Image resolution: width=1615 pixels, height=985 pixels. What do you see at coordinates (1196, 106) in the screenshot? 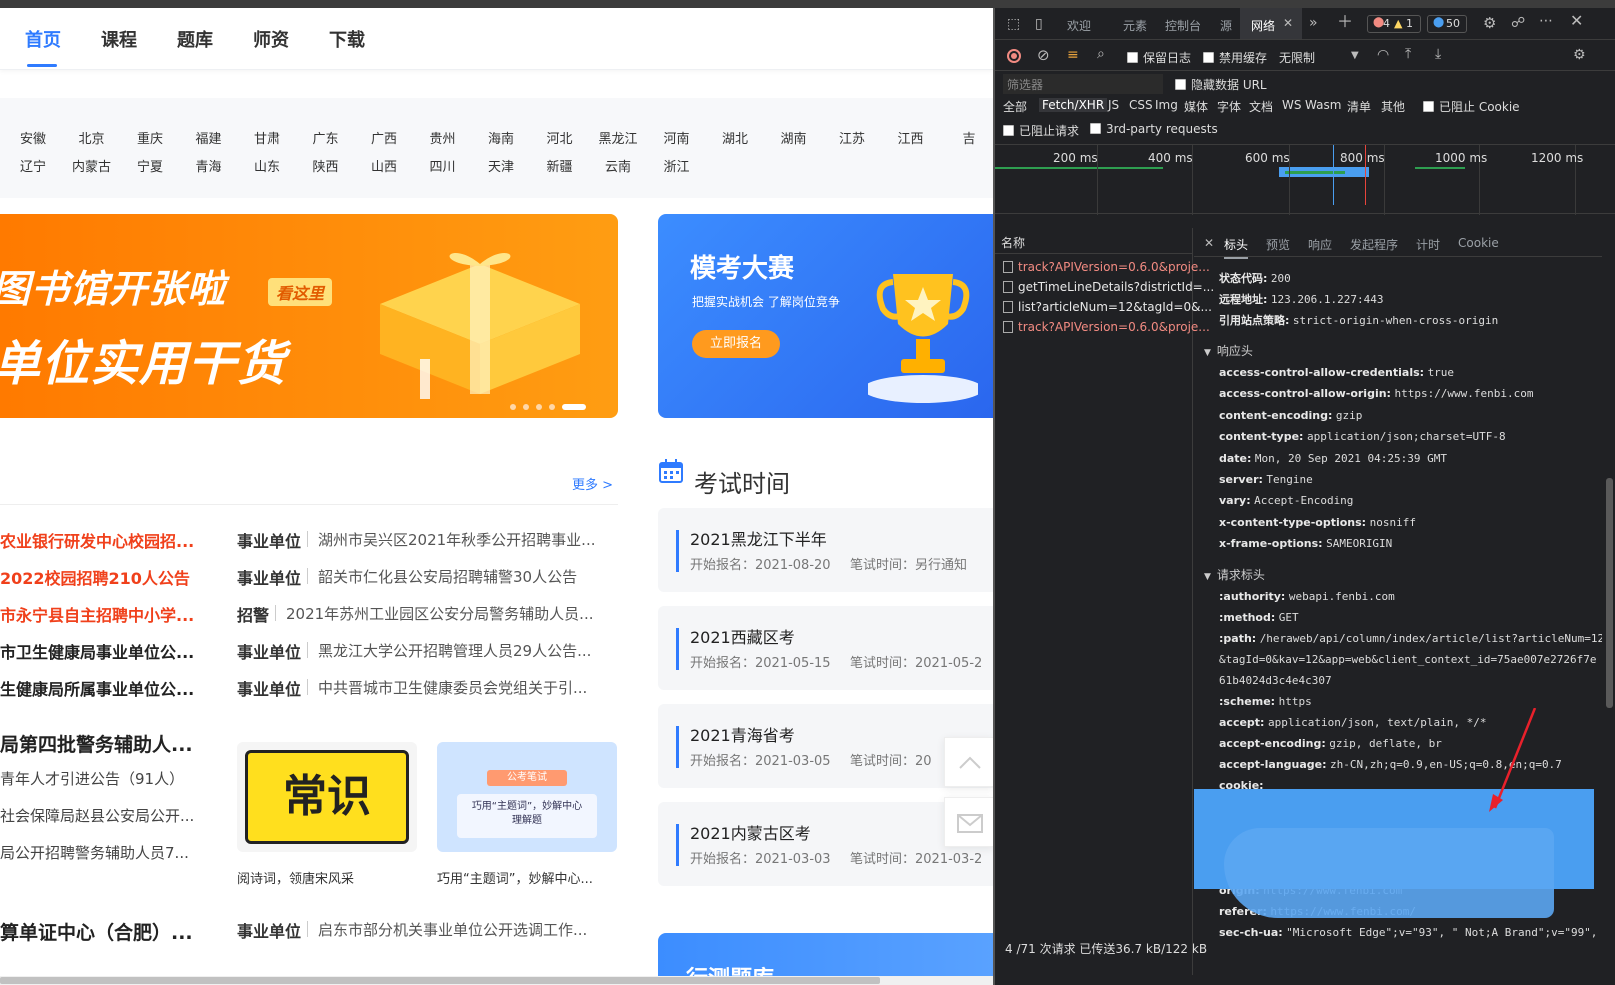
I see `type-filter: 媒体` at bounding box center [1196, 106].